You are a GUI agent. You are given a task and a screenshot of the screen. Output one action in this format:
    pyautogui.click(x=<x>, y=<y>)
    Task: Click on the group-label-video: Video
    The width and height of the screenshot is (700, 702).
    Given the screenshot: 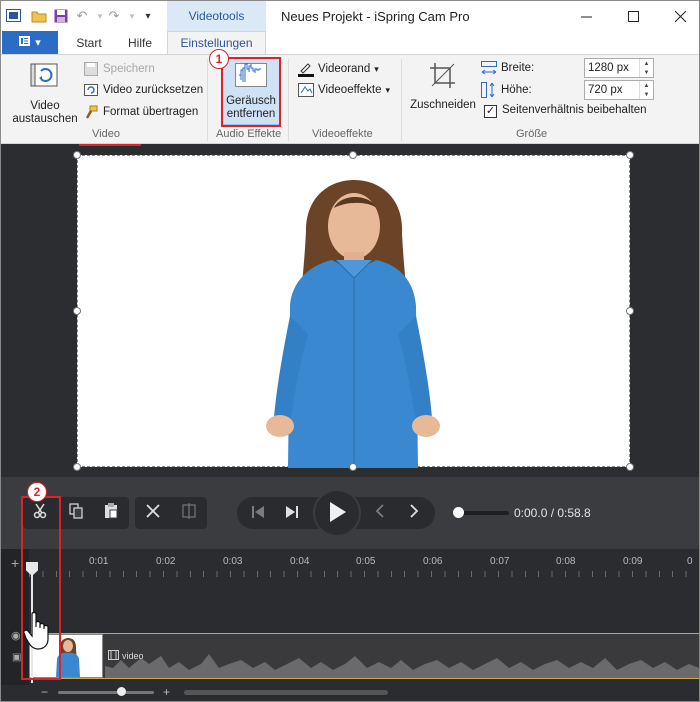 What is the action you would take?
    pyautogui.click(x=106, y=134)
    